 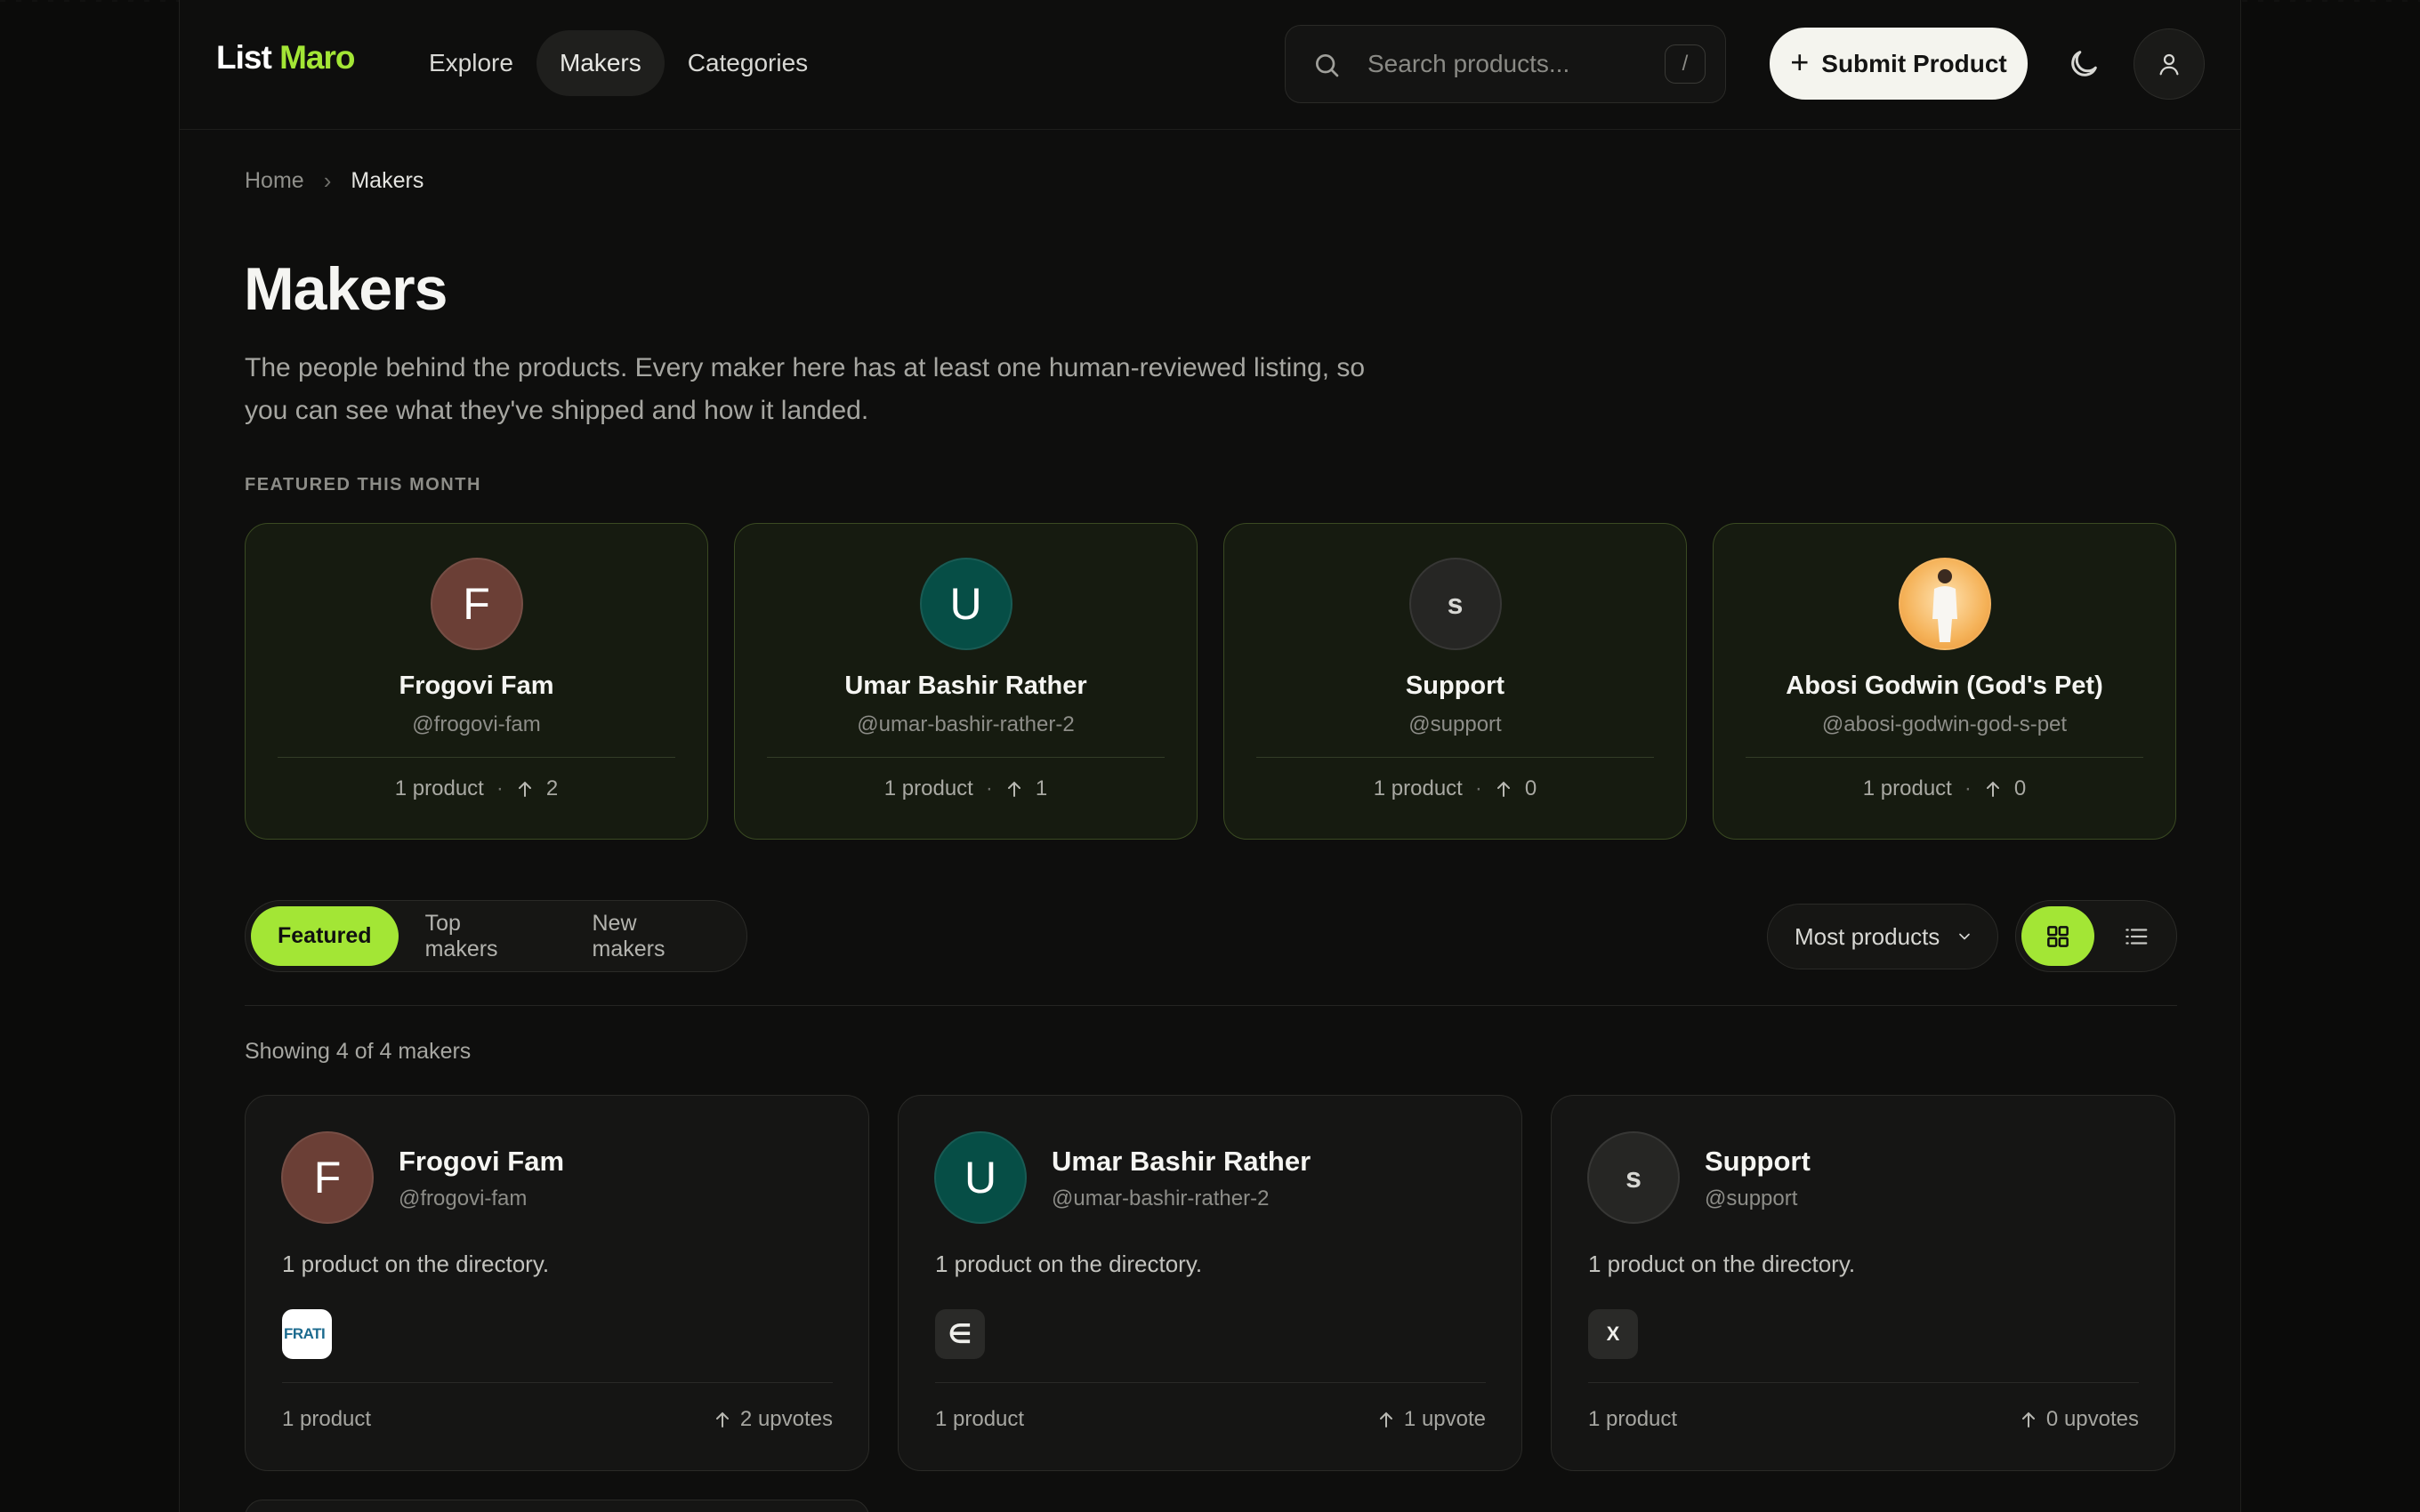 What do you see at coordinates (1211, 1006) in the screenshot?
I see `section-divider` at bounding box center [1211, 1006].